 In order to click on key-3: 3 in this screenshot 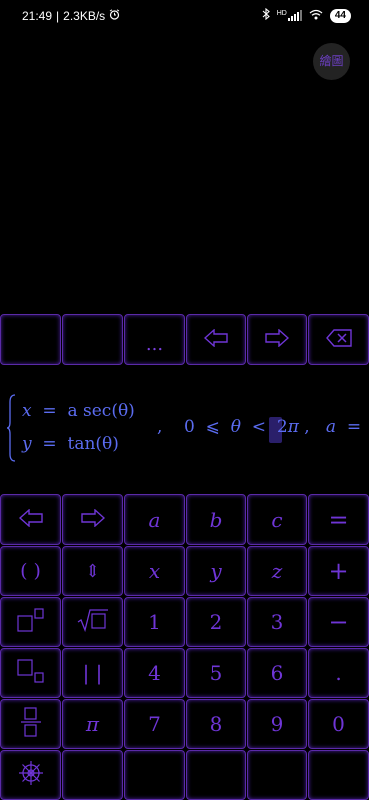, I will do `click(277, 622)`.